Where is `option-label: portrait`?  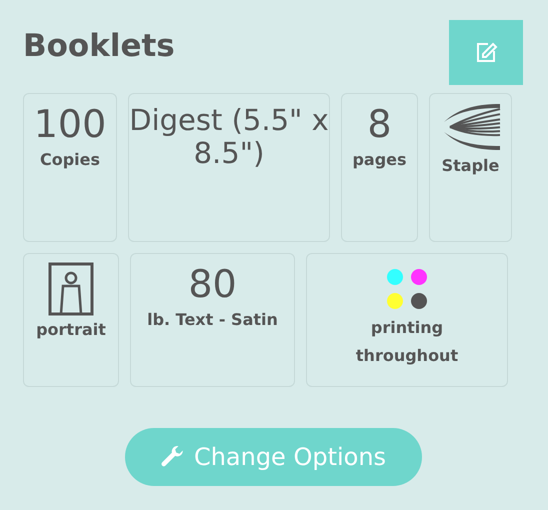 option-label: portrait is located at coordinates (71, 330).